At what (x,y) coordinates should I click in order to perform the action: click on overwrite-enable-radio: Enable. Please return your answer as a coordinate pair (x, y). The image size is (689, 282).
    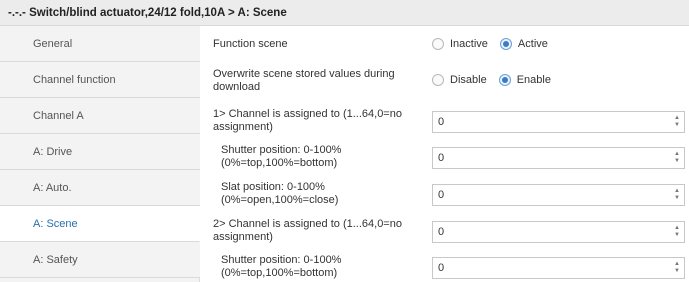
    Looking at the image, I should click on (524, 80).